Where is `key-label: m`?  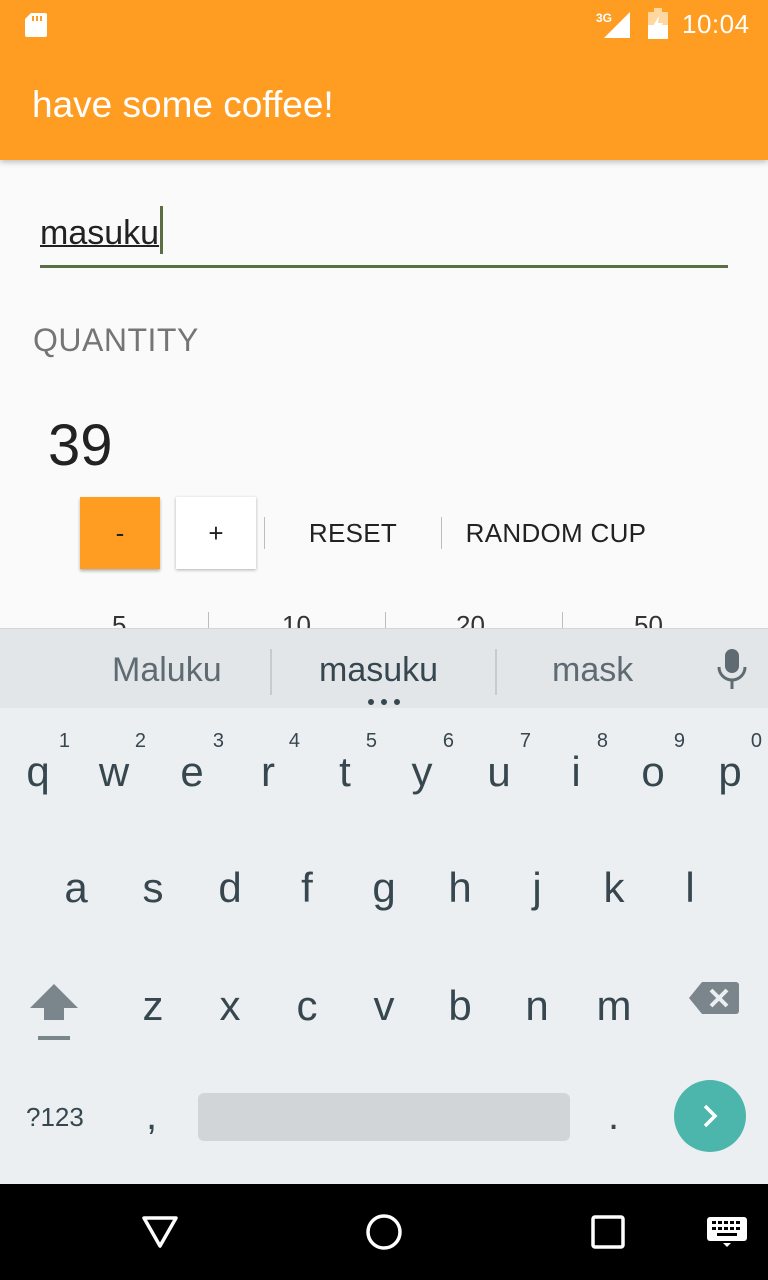 key-label: m is located at coordinates (614, 1005).